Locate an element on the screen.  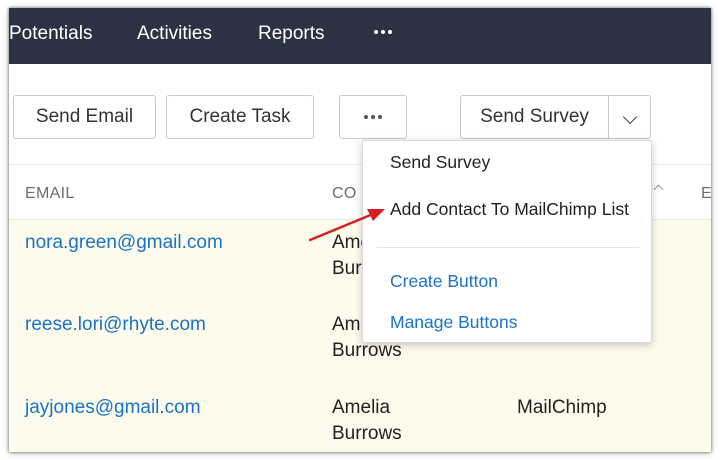
menu-link-create-button: Create Button is located at coordinates (444, 281).